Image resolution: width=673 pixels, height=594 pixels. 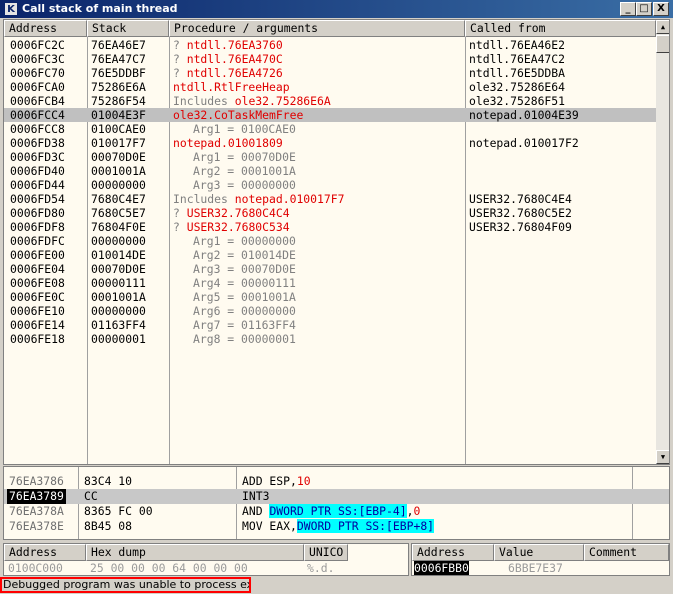 What do you see at coordinates (336, 9) in the screenshot?
I see `title-bar: K Call stack of main thread _ □ X` at bounding box center [336, 9].